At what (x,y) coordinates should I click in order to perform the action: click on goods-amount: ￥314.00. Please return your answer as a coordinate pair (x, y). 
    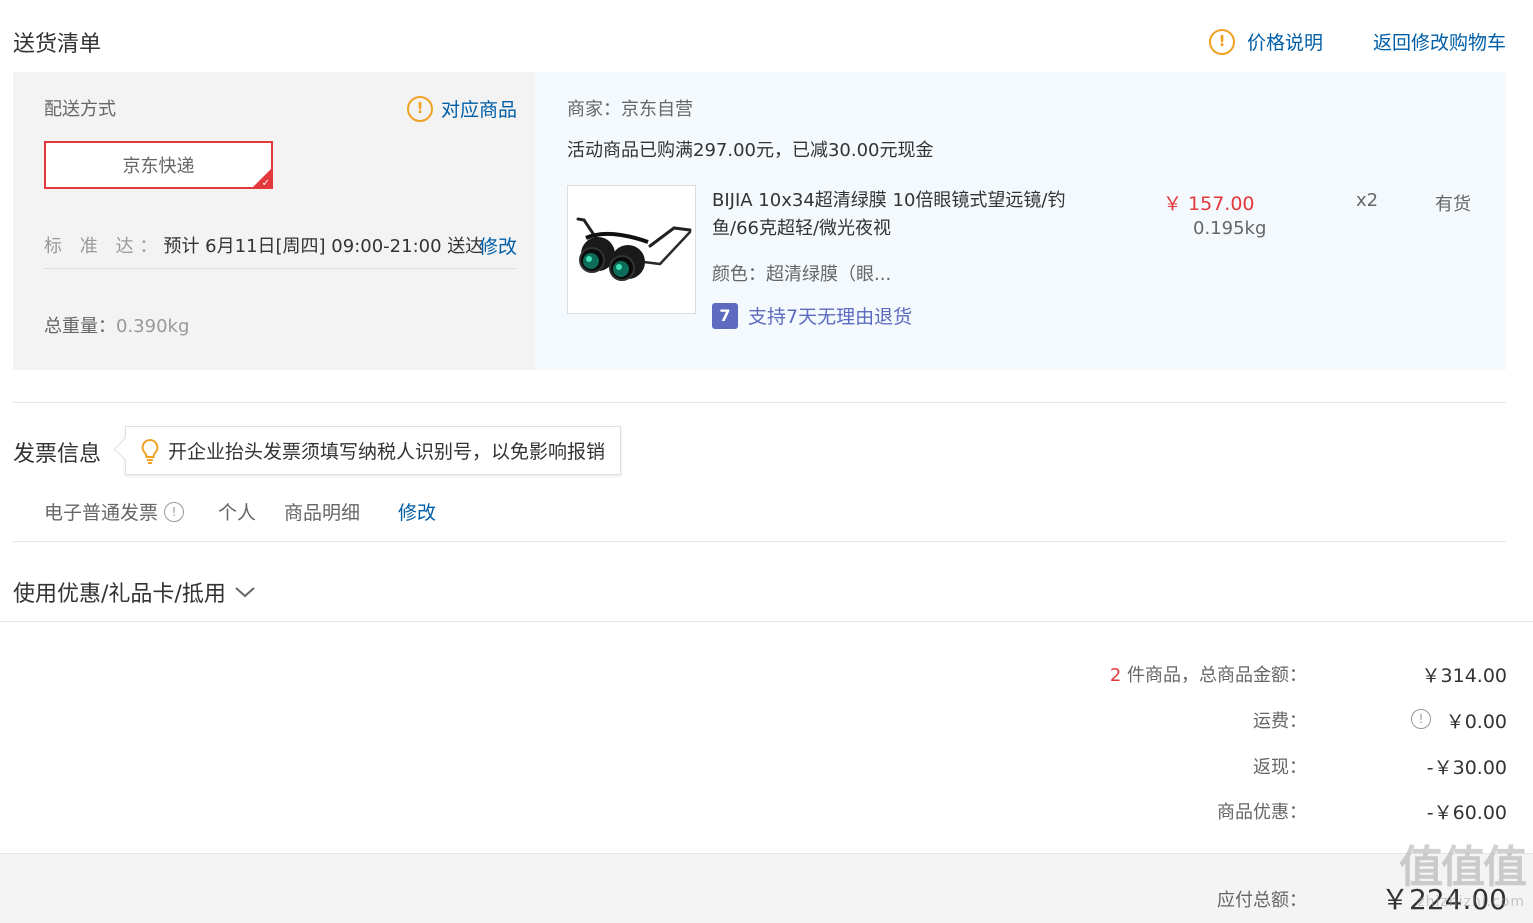
    Looking at the image, I should click on (1464, 676).